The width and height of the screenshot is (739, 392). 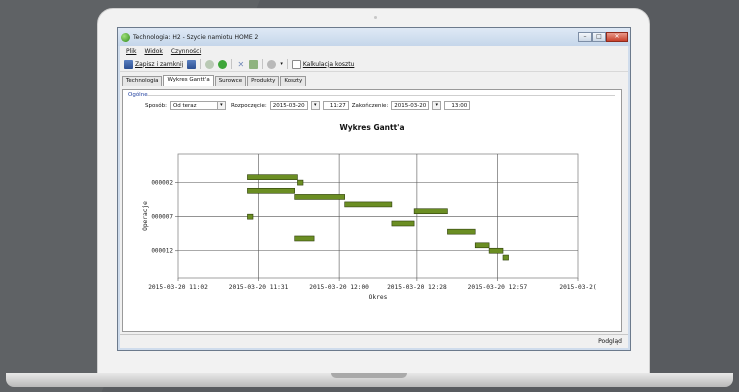 I want to click on window-controls: – □ ✕, so click(x=603, y=37).